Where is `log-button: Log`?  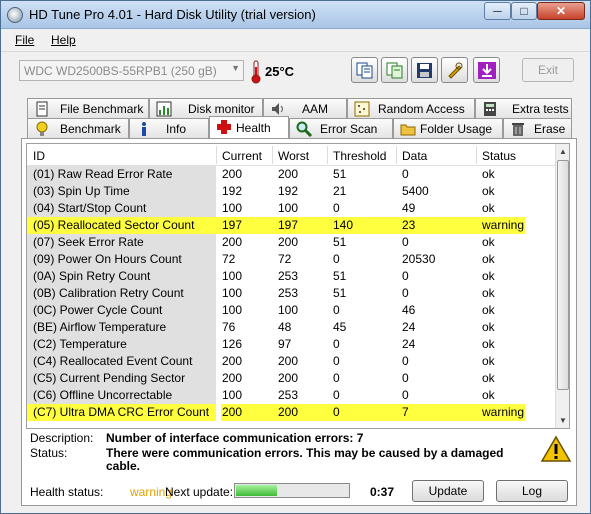 log-button: Log is located at coordinates (532, 491).